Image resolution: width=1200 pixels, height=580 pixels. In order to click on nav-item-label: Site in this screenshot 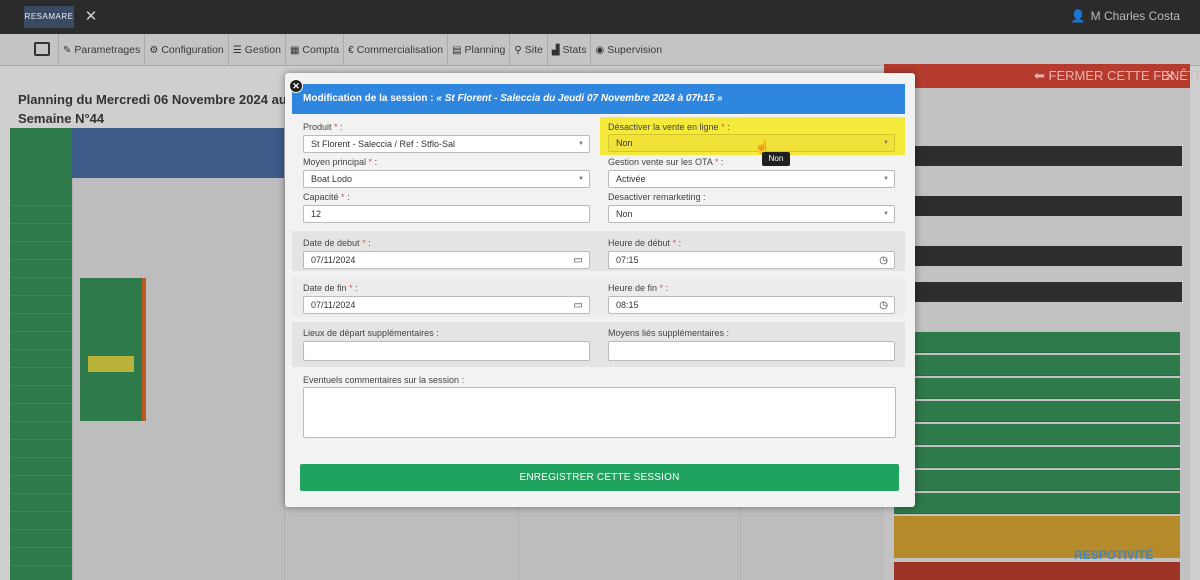, I will do `click(533, 50)`.